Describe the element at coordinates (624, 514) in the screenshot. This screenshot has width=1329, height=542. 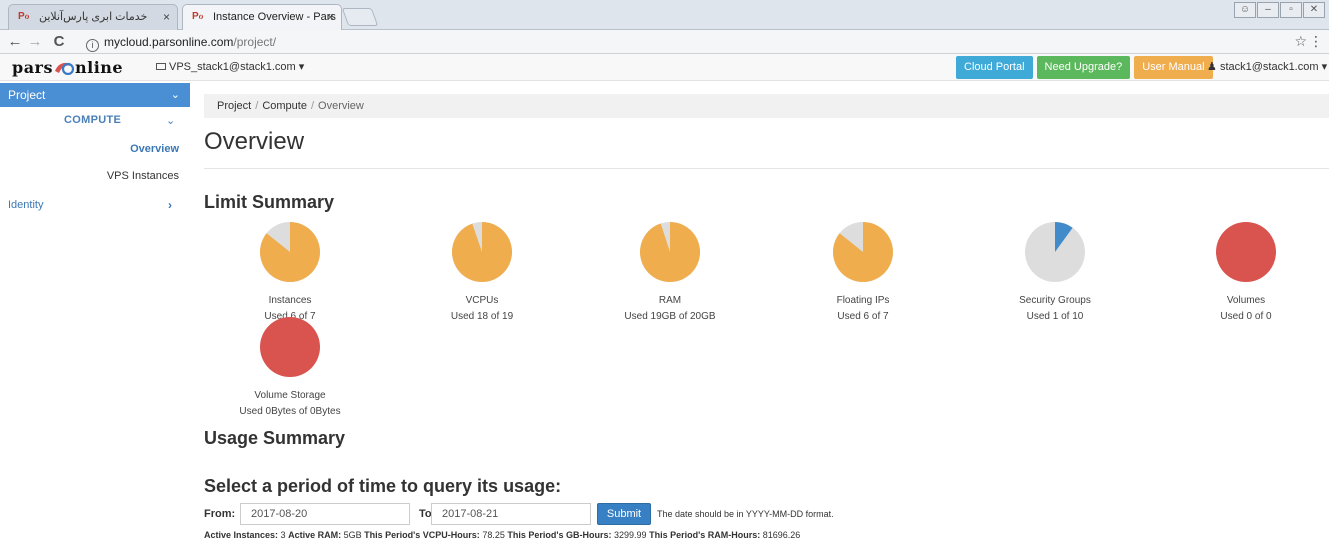
I see `submit-button: Submit` at that location.